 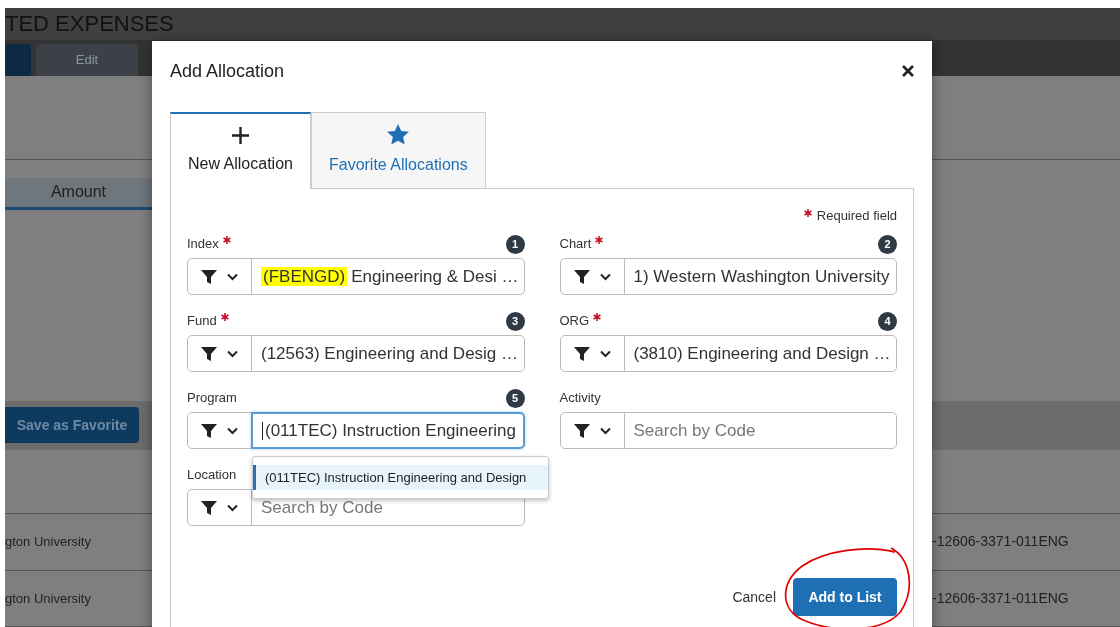 What do you see at coordinates (18, 60) in the screenshot?
I see `toolbar-button` at bounding box center [18, 60].